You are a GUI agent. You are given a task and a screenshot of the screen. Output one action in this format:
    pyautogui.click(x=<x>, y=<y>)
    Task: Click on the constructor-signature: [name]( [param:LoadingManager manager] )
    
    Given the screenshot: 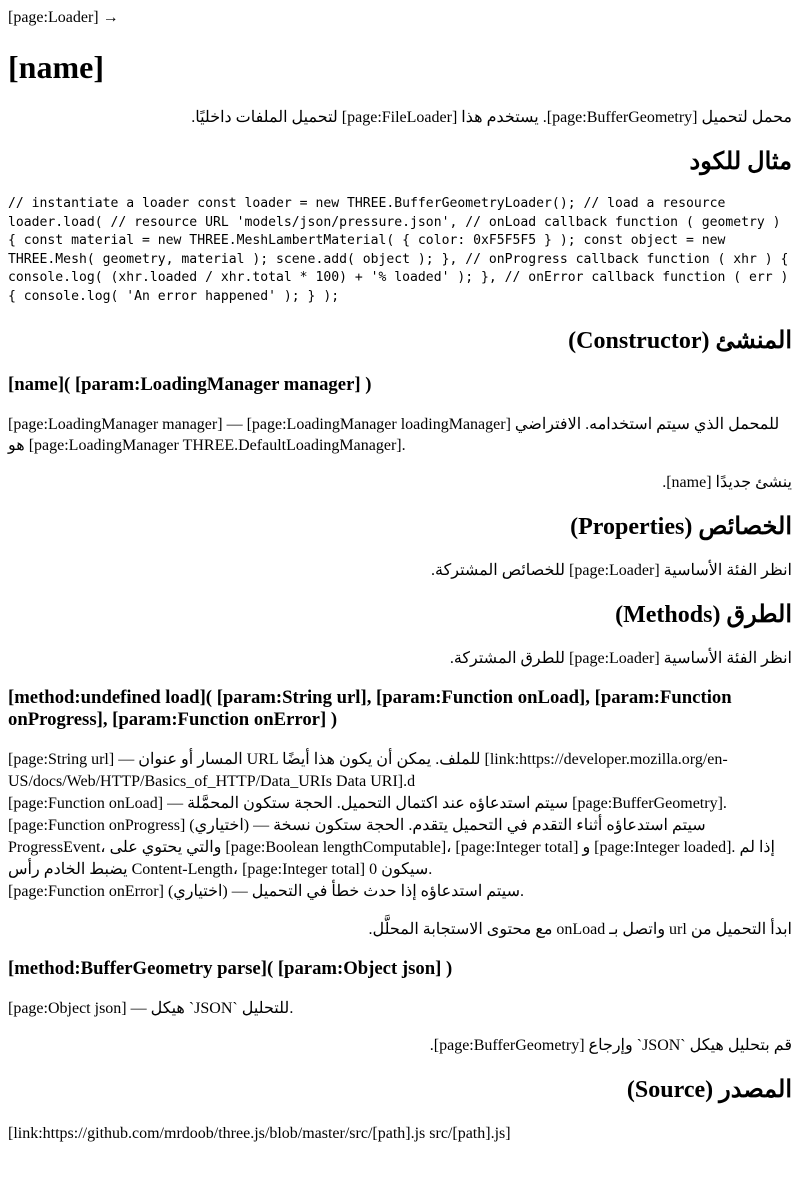 What is the action you would take?
    pyautogui.click(x=190, y=384)
    